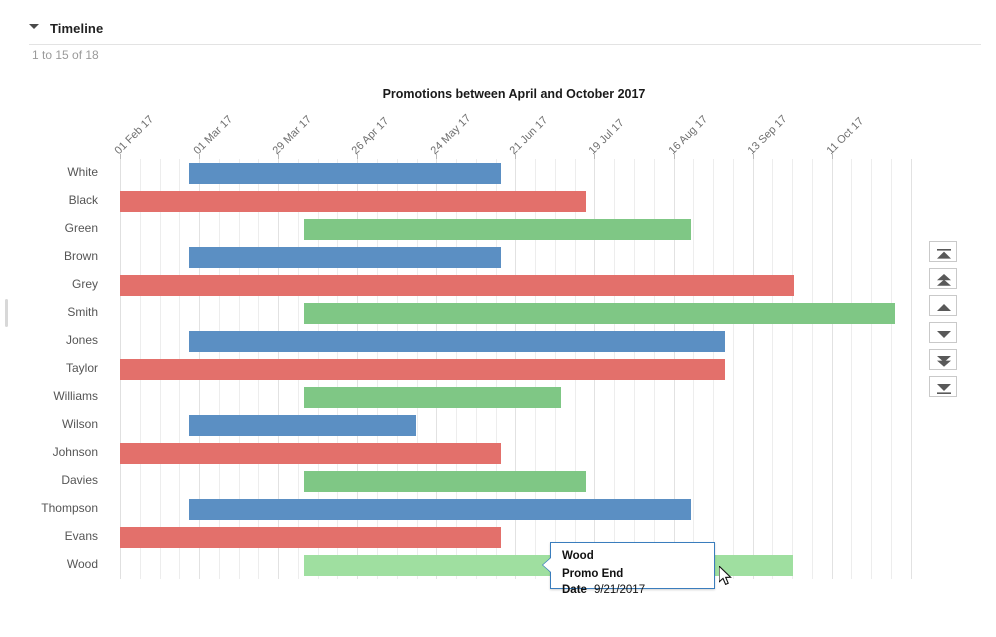 Image resolution: width=996 pixels, height=637 pixels. Describe the element at coordinates (82, 564) in the screenshot. I see `y-axis-tick-label: Wood` at that location.